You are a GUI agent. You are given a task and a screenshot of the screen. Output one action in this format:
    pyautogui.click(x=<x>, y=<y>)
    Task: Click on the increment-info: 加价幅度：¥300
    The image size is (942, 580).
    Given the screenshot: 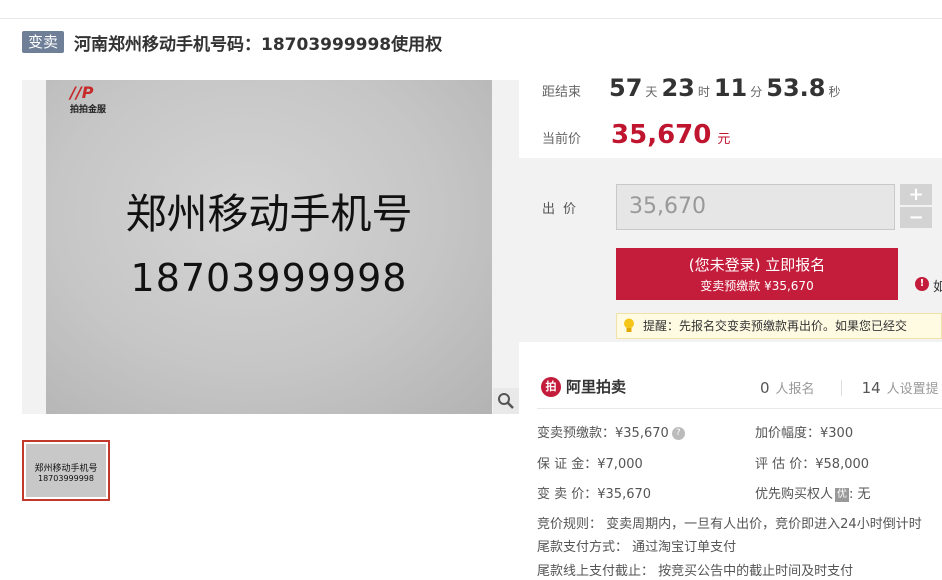 What is the action you would take?
    pyautogui.click(x=804, y=433)
    